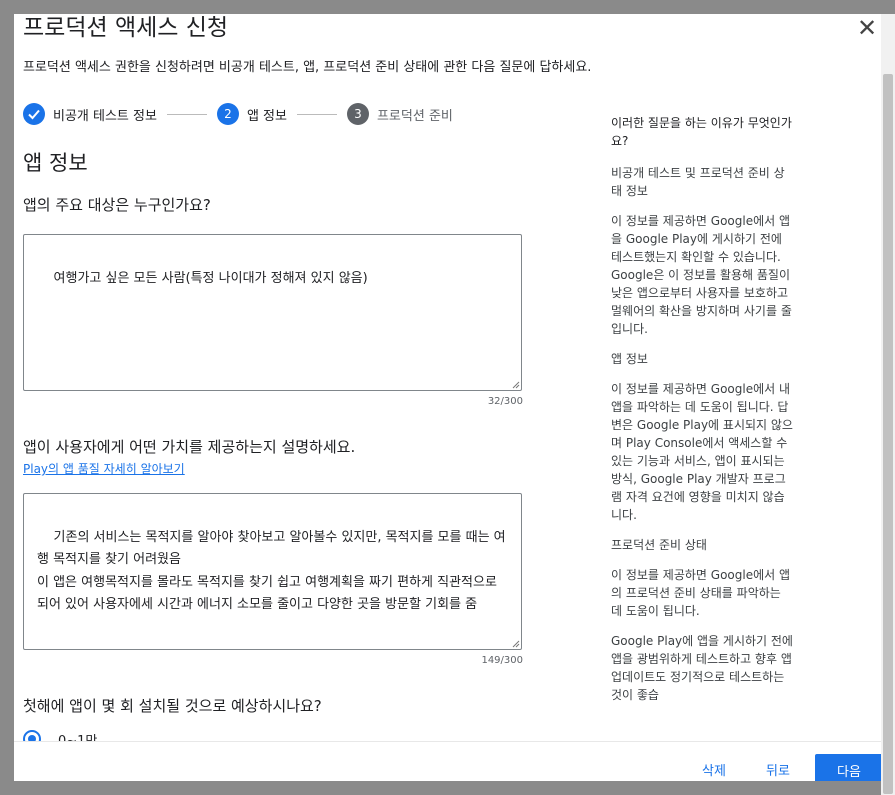 This screenshot has height=795, width=895. Describe the element at coordinates (698, 182) in the screenshot. I see `help-section-title: 비공개 테스트 및 프로덕션 준비 상태 정보` at that location.